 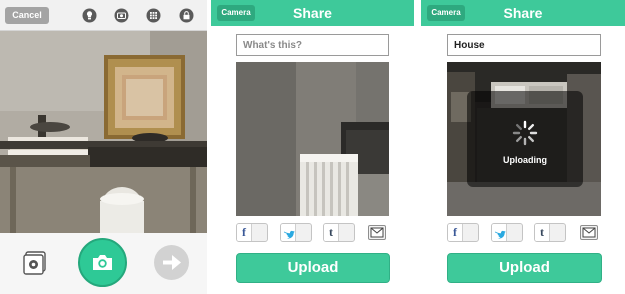 I want to click on photo-preview, so click(x=312, y=139).